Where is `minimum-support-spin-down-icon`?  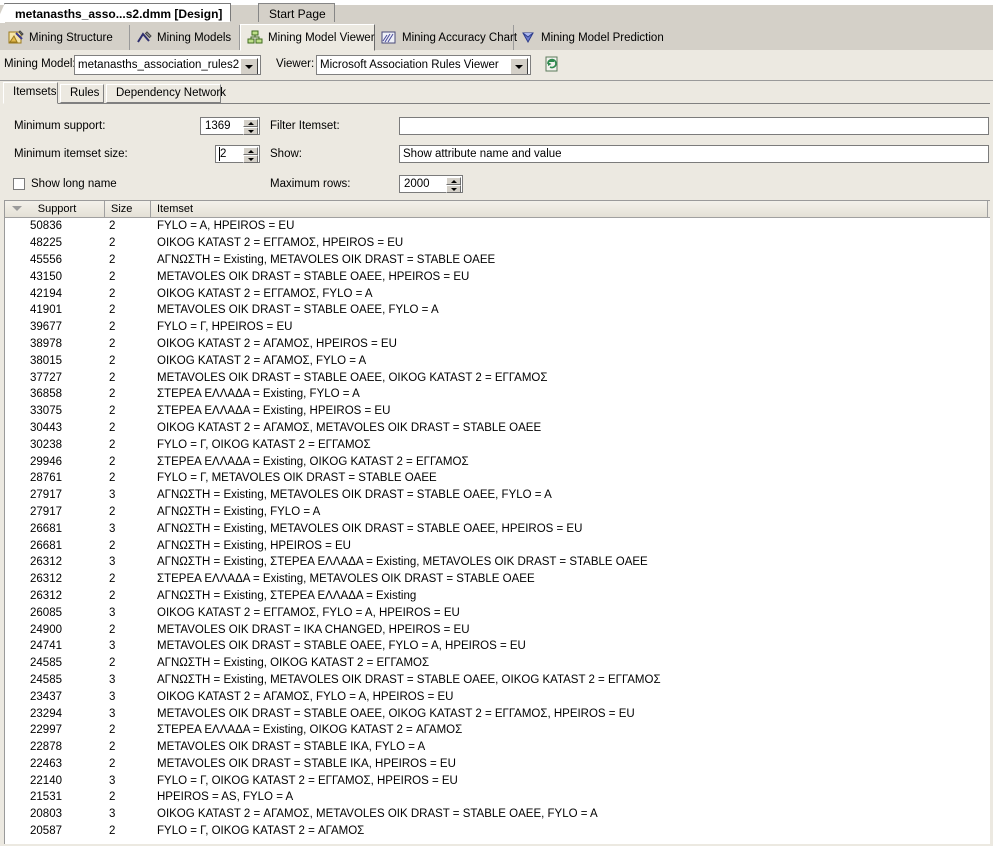
minimum-support-spin-down-icon is located at coordinates (250, 131).